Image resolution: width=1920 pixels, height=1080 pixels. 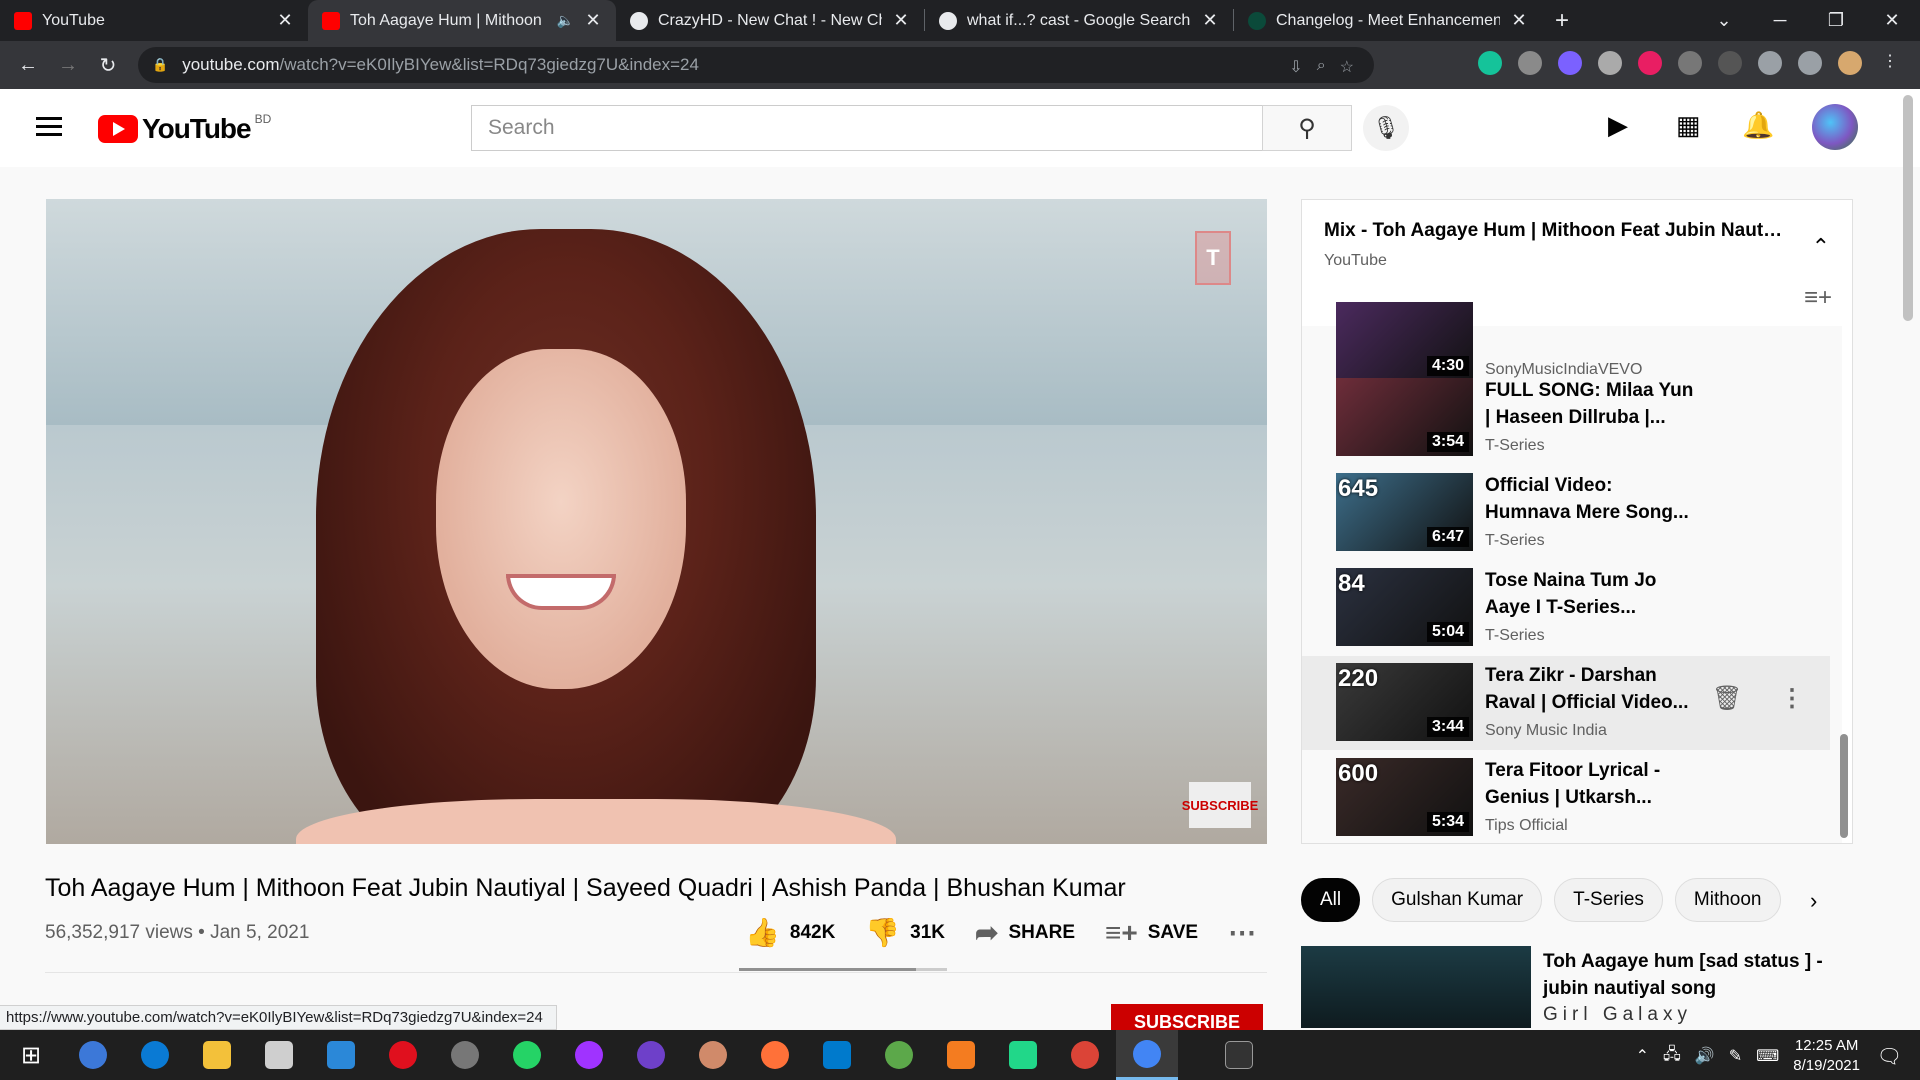 What do you see at coordinates (837, 1055) in the screenshot?
I see `taskbar-vscode` at bounding box center [837, 1055].